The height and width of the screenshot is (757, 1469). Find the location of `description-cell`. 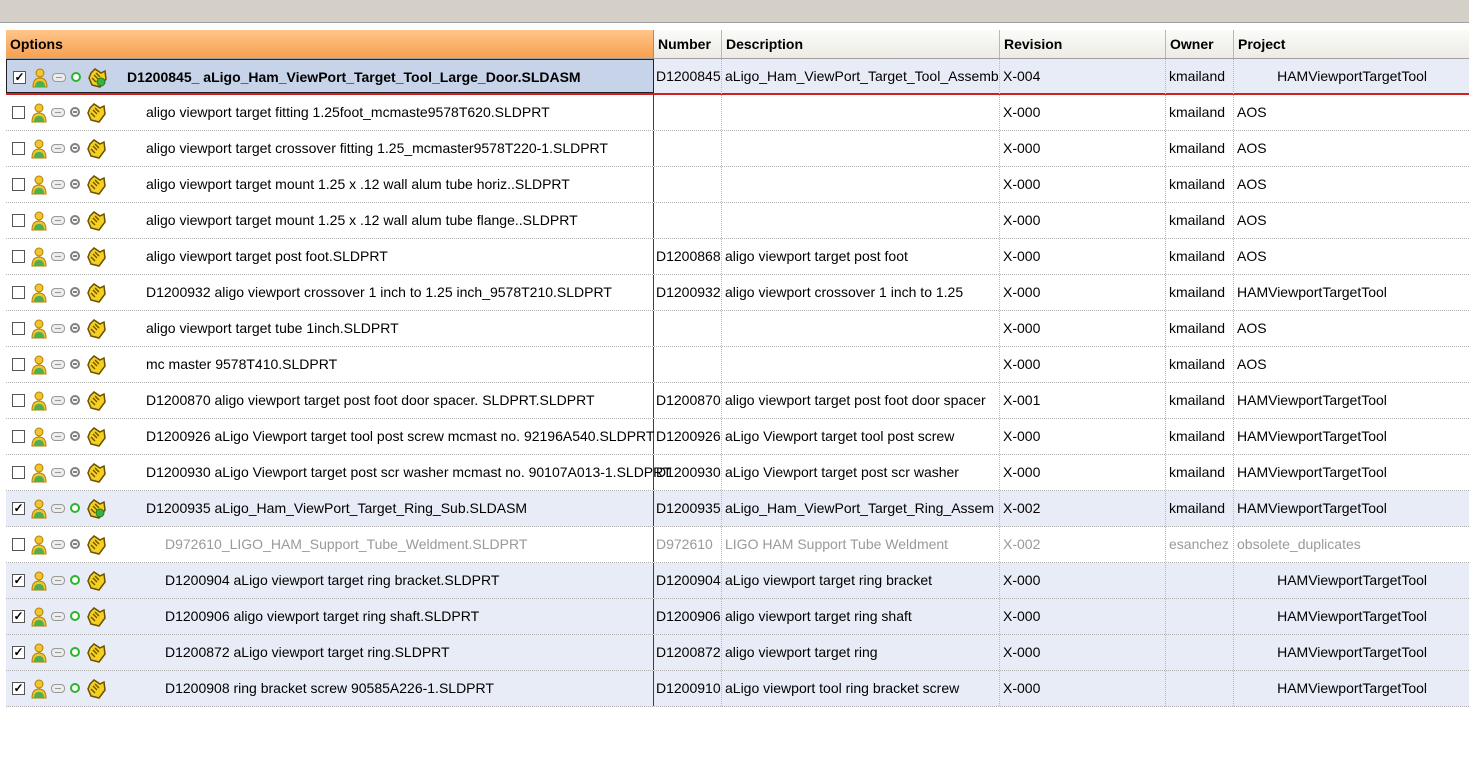

description-cell is located at coordinates (861, 112).